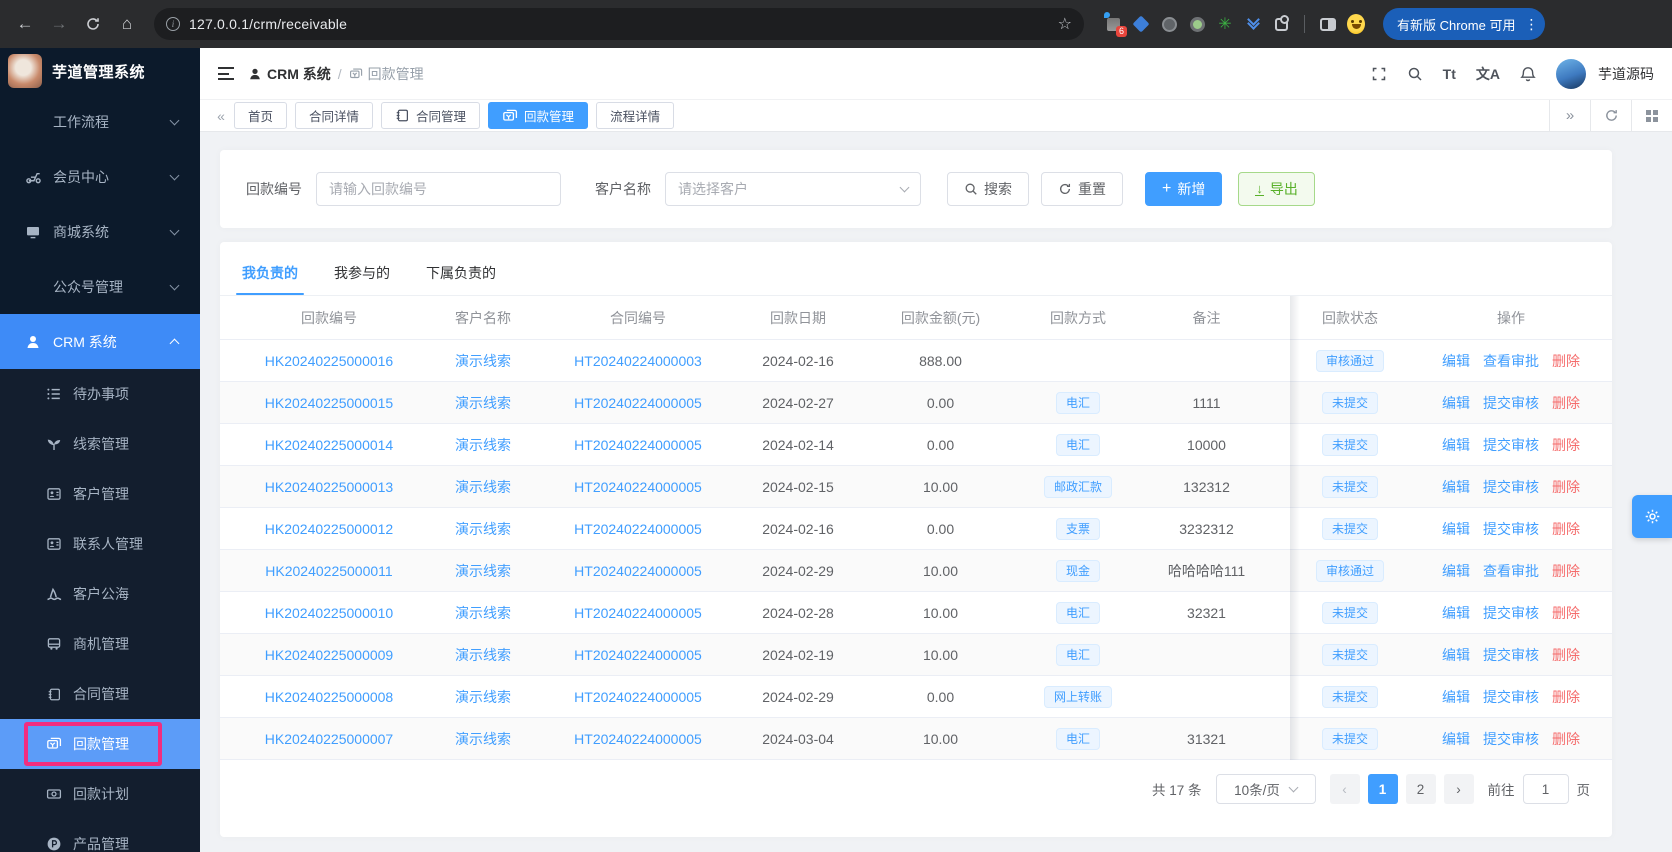 This screenshot has width=1672, height=852. Describe the element at coordinates (793, 189) in the screenshot. I see `customer-filter-select: 请选择客户` at that location.